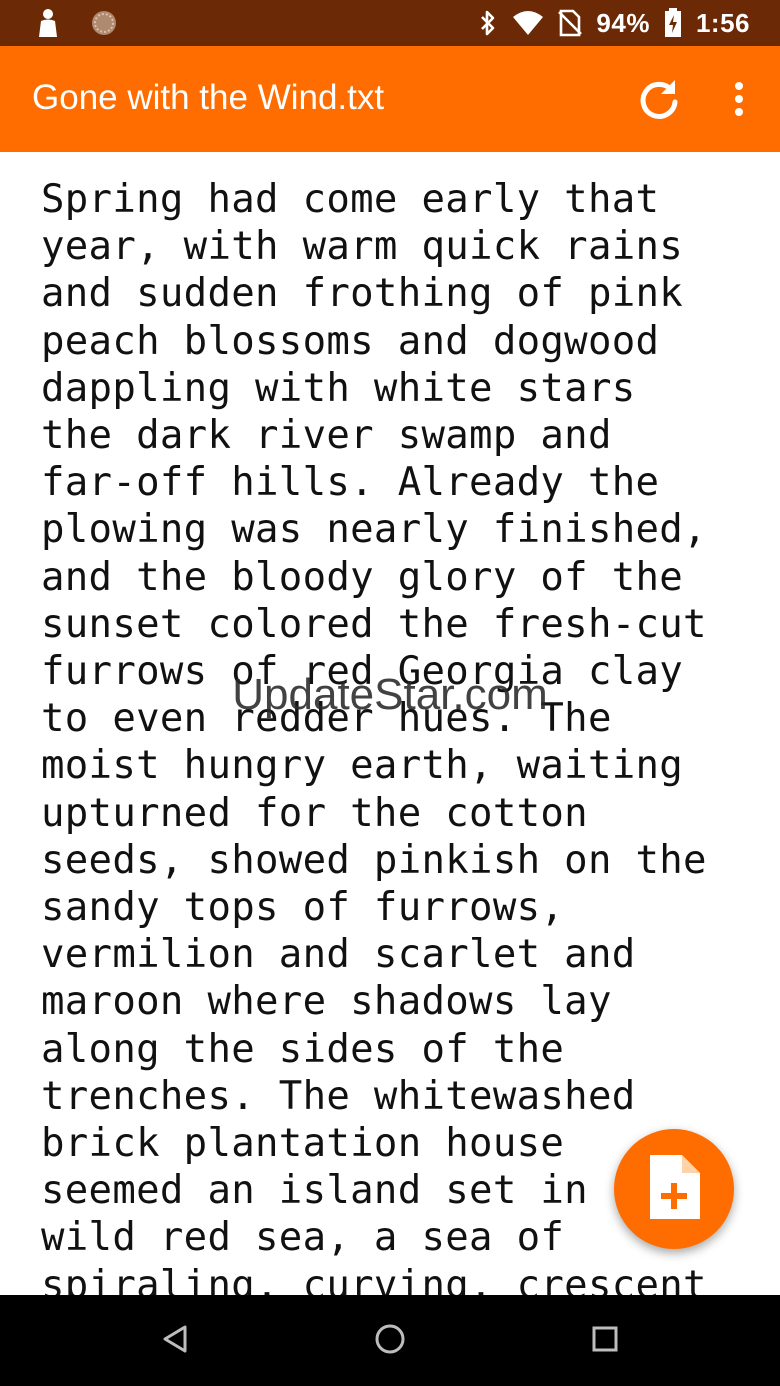  Describe the element at coordinates (326, 1002) in the screenshot. I see `document-line: maroon where shadows lay` at that location.